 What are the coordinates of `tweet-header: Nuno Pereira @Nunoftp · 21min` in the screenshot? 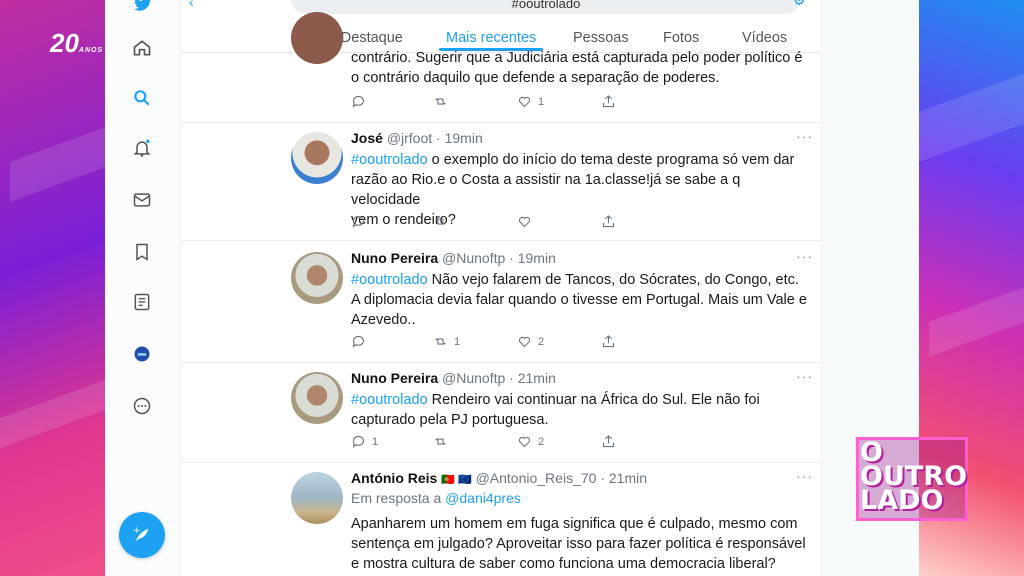 It's located at (453, 378).